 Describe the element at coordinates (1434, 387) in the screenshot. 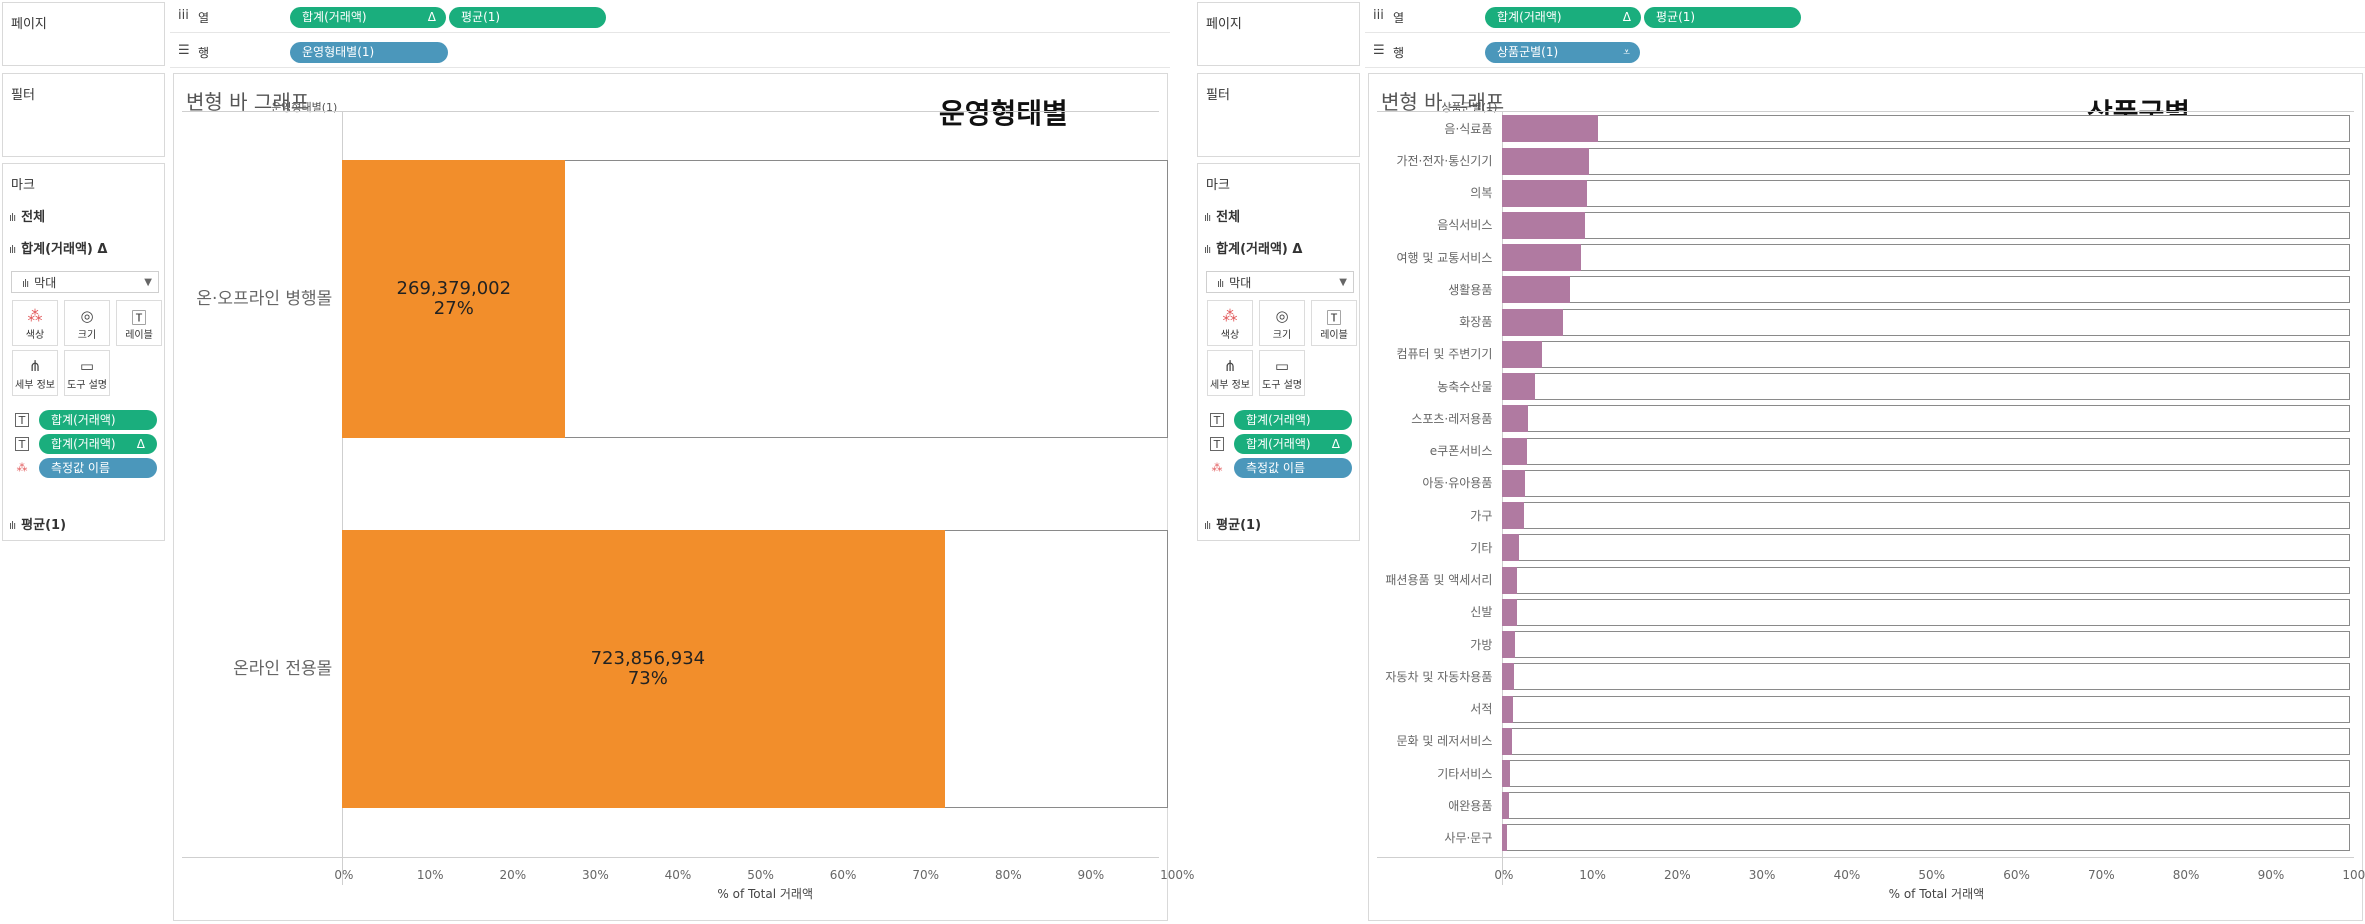

I see `category-label: 농축수산물` at that location.